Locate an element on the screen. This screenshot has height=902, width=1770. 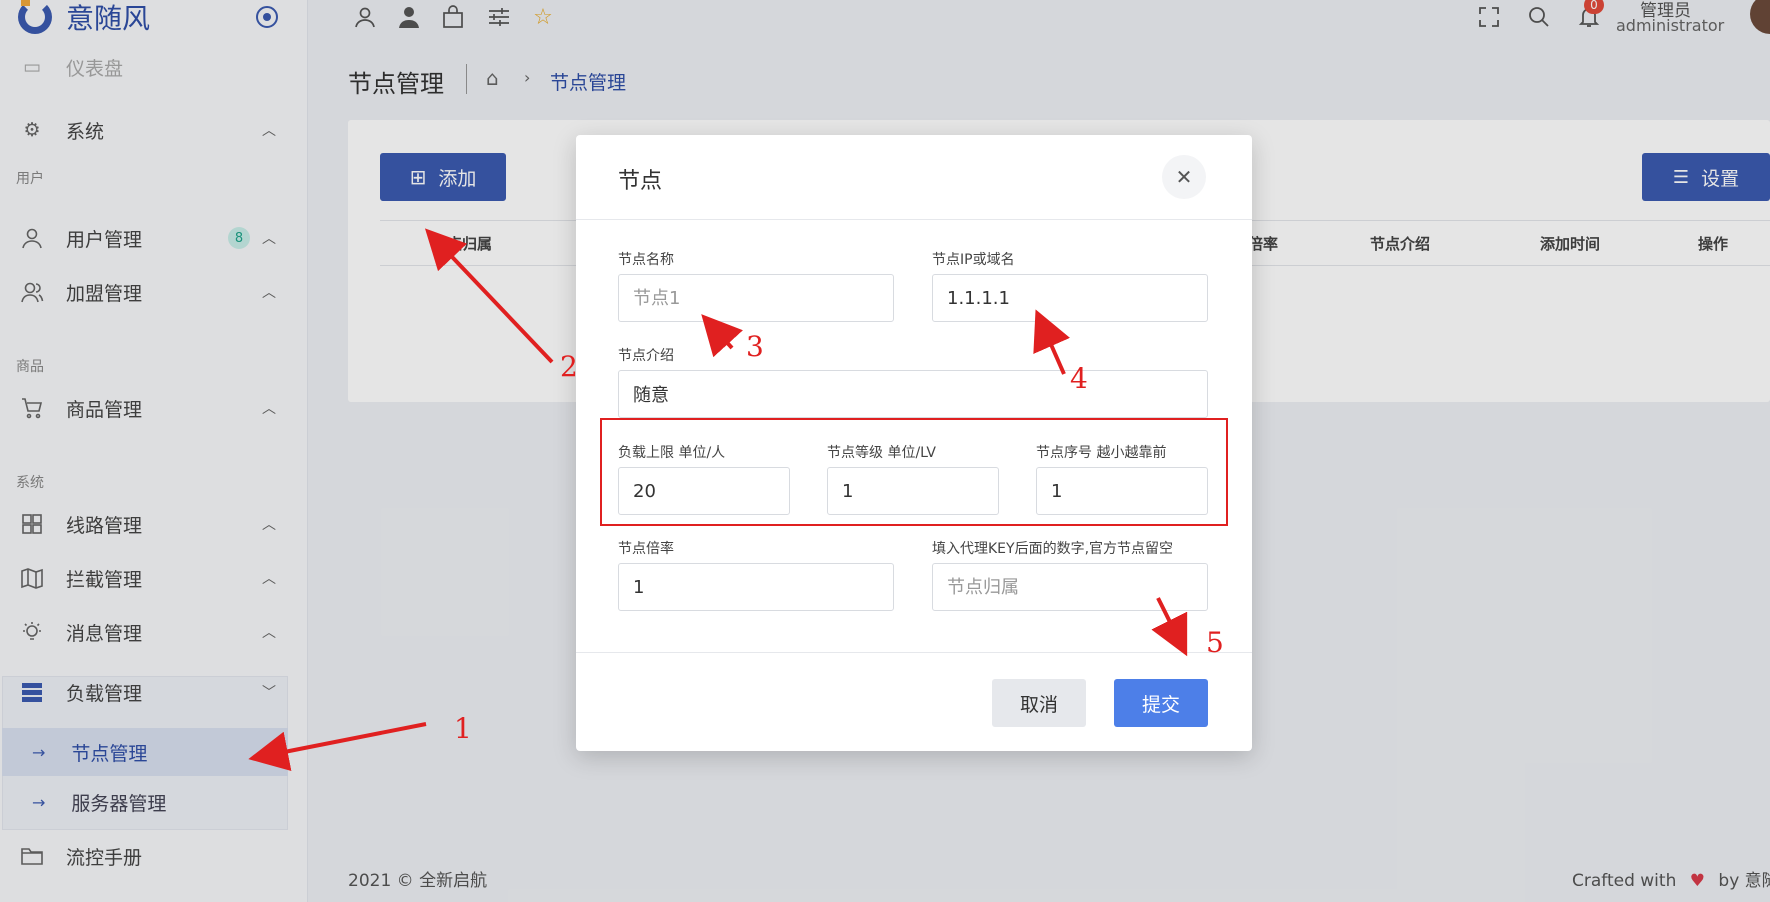
node-ip-input is located at coordinates (1070, 298).